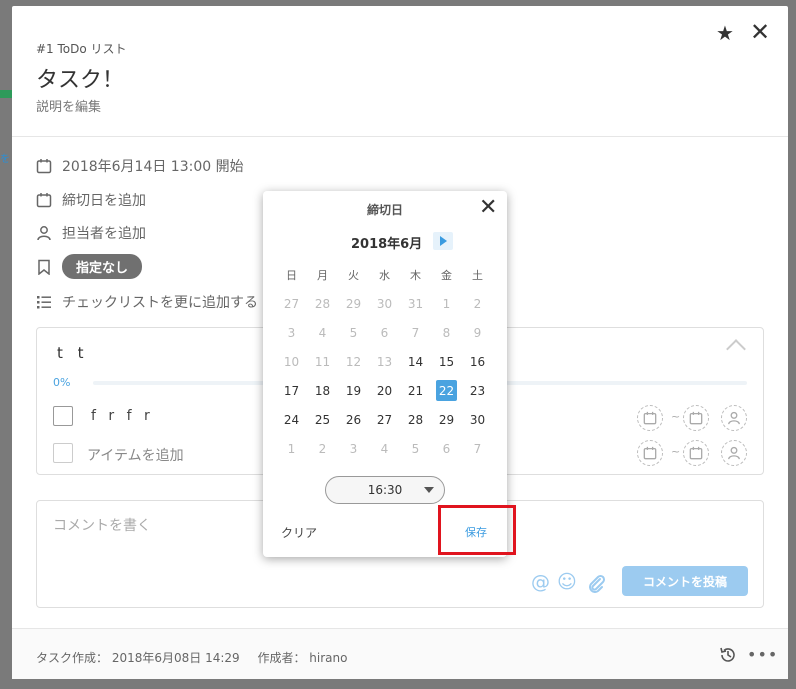 This screenshot has width=796, height=689. I want to click on chevron-up-icon, so click(736, 349).